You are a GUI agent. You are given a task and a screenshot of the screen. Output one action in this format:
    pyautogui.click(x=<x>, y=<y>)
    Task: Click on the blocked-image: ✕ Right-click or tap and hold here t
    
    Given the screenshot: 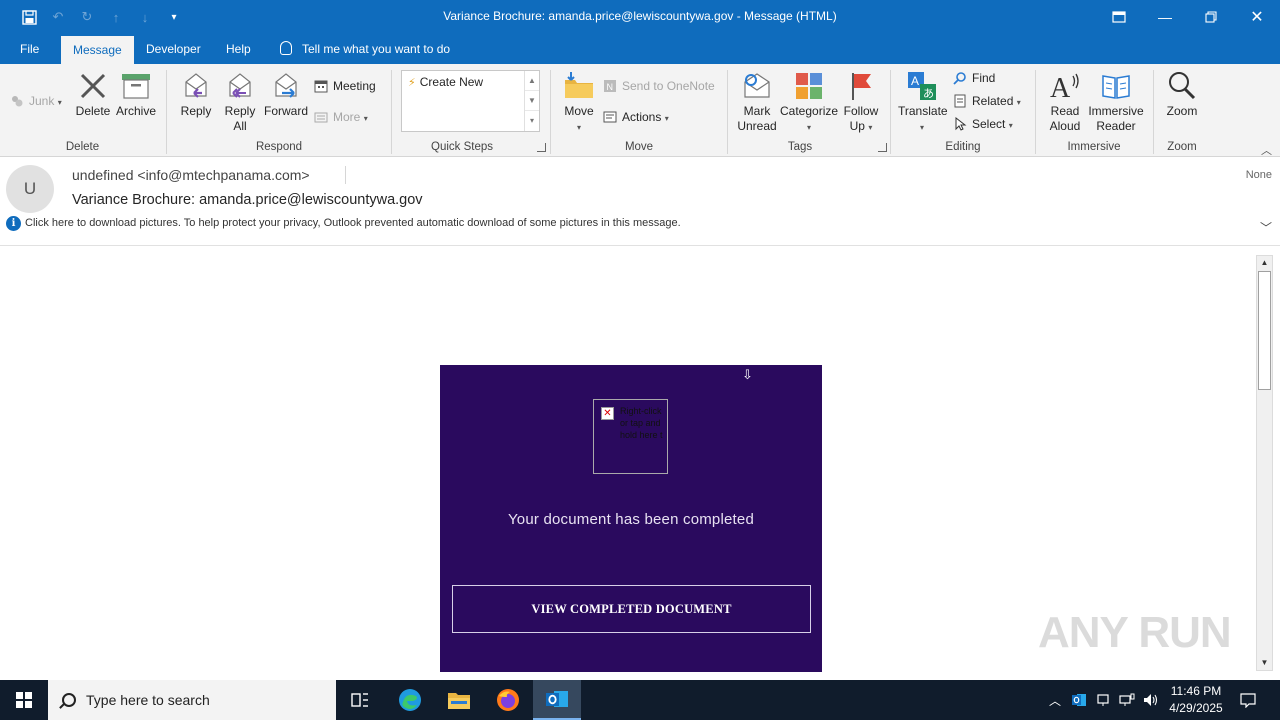 What is the action you would take?
    pyautogui.click(x=630, y=436)
    